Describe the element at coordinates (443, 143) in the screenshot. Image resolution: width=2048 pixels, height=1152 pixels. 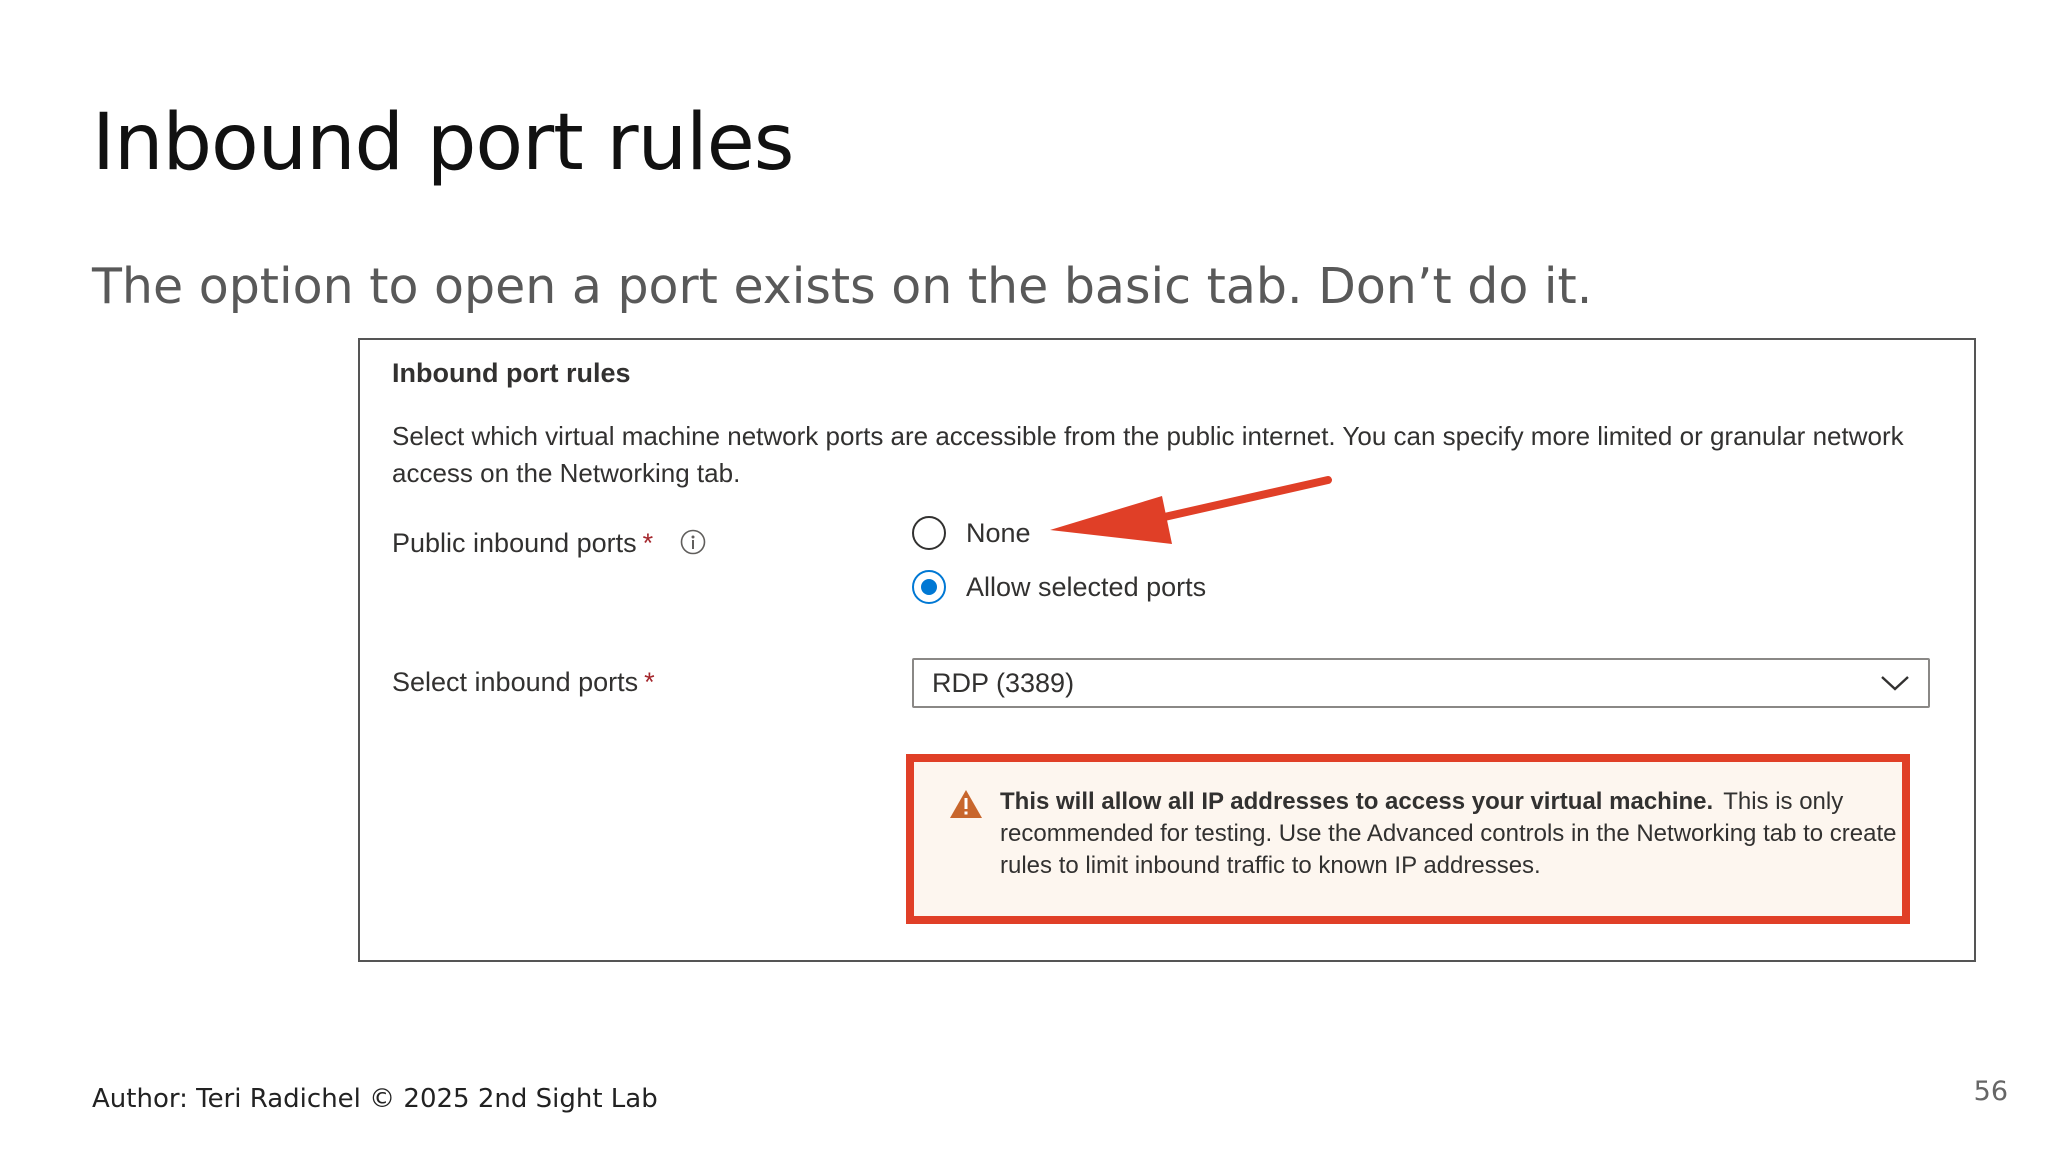
I see `slide-title: Inbound port rules` at that location.